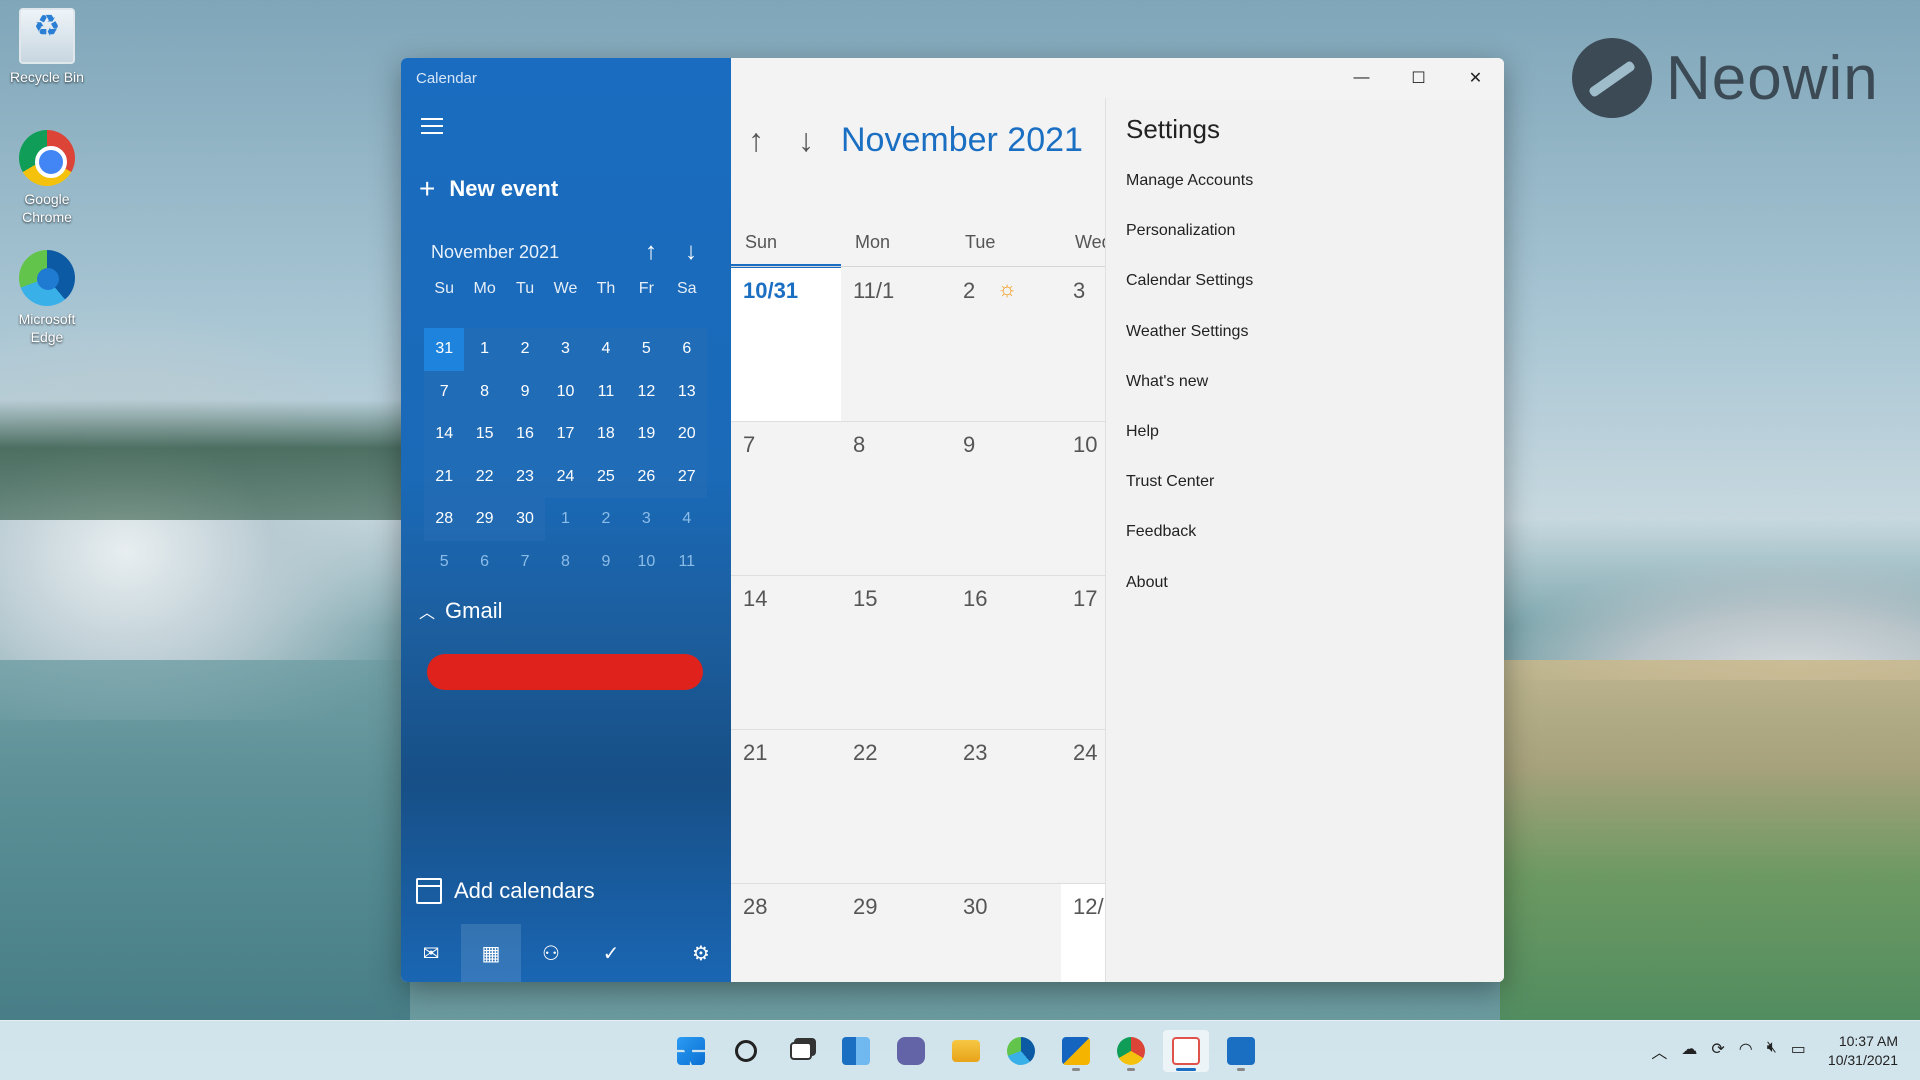  What do you see at coordinates (806, 140) in the screenshot?
I see `next-month-arrow-icon: ↓` at bounding box center [806, 140].